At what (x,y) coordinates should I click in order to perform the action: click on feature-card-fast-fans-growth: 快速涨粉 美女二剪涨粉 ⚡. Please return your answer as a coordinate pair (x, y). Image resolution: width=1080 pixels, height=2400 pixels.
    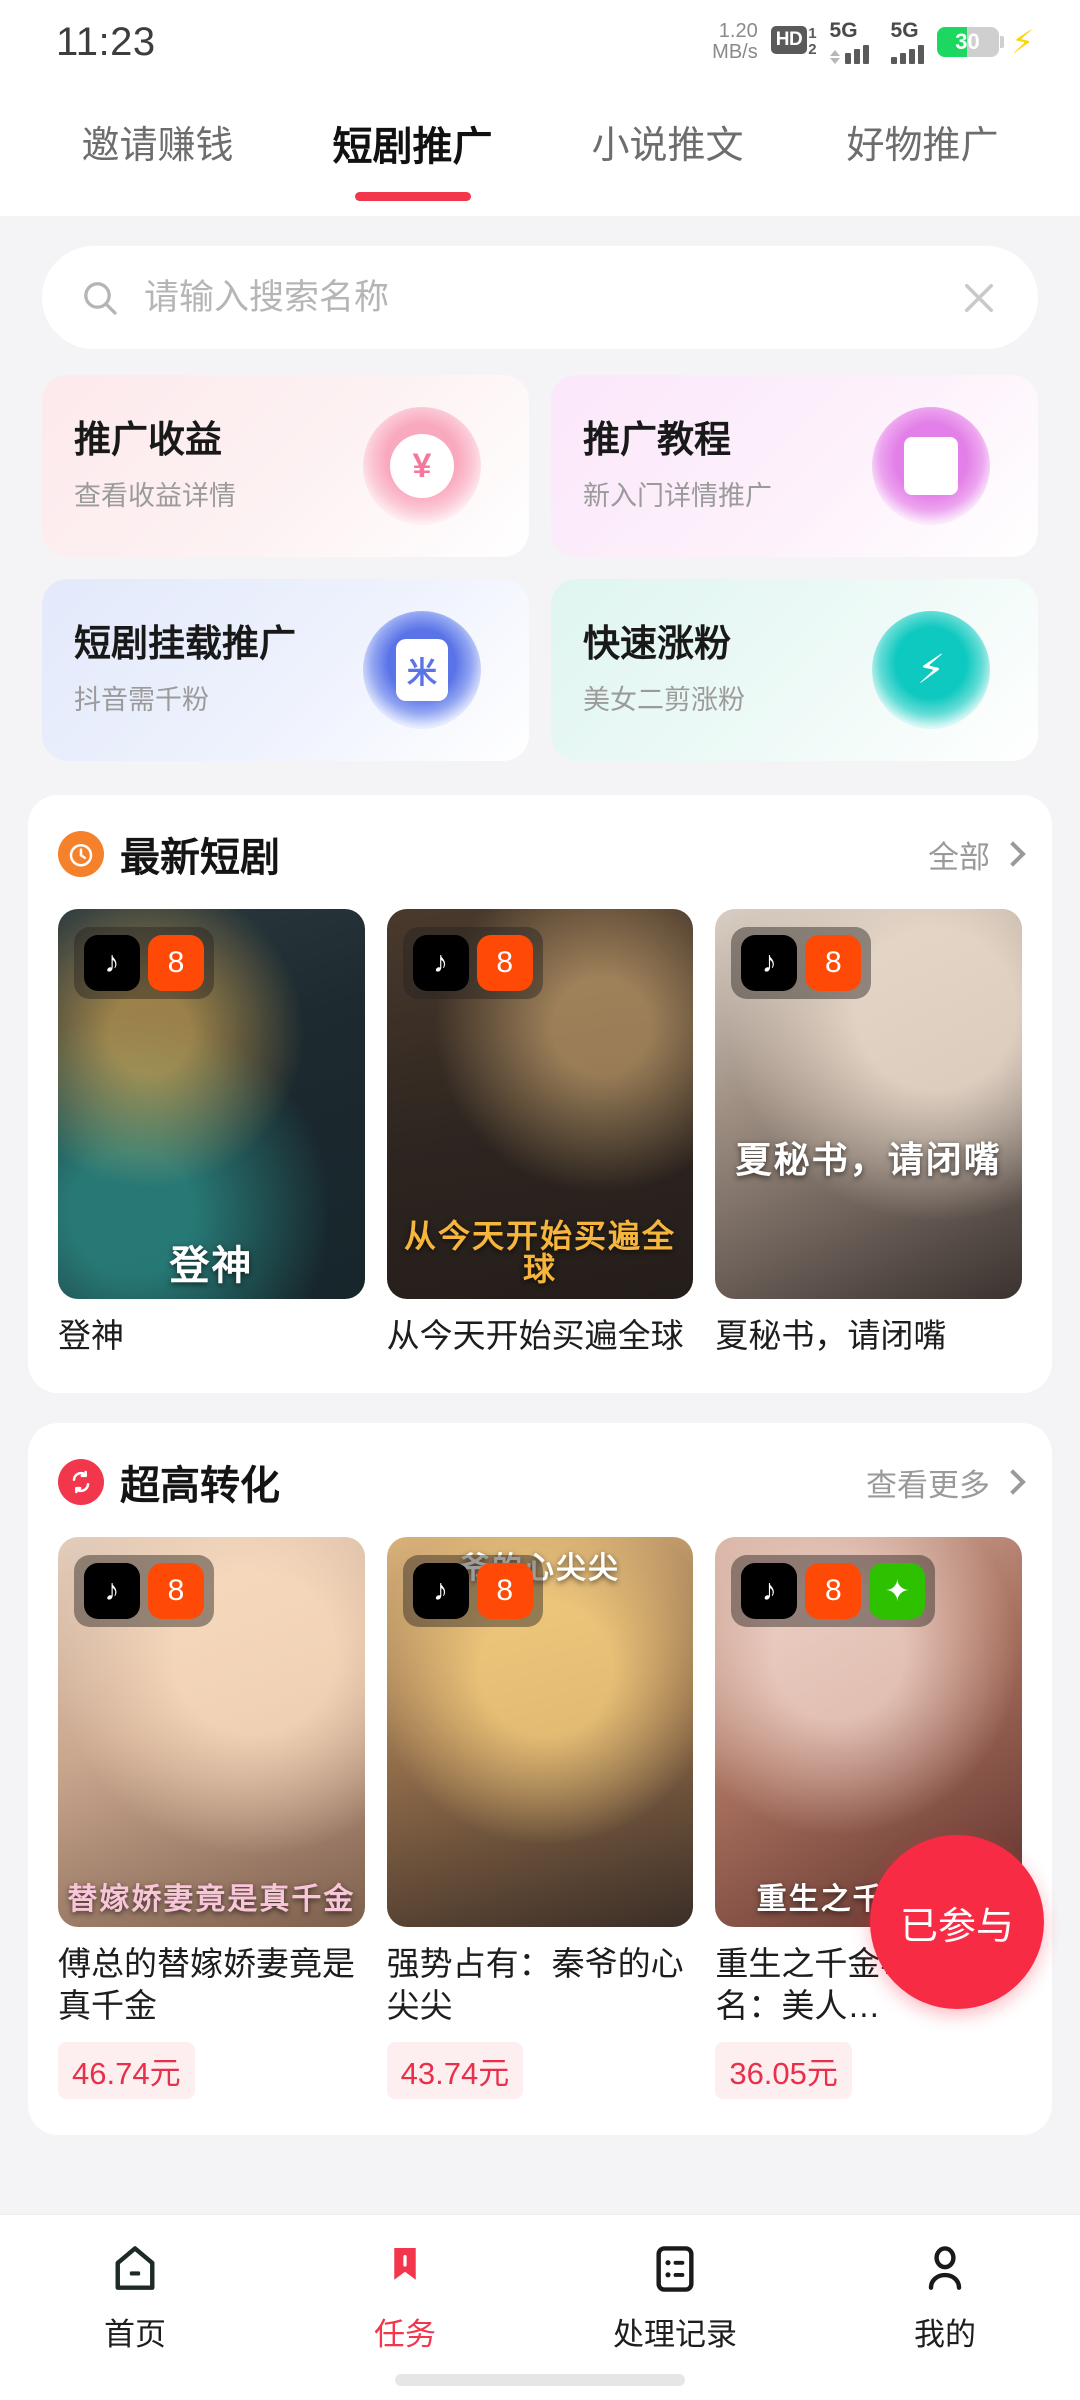
    Looking at the image, I should click on (794, 670).